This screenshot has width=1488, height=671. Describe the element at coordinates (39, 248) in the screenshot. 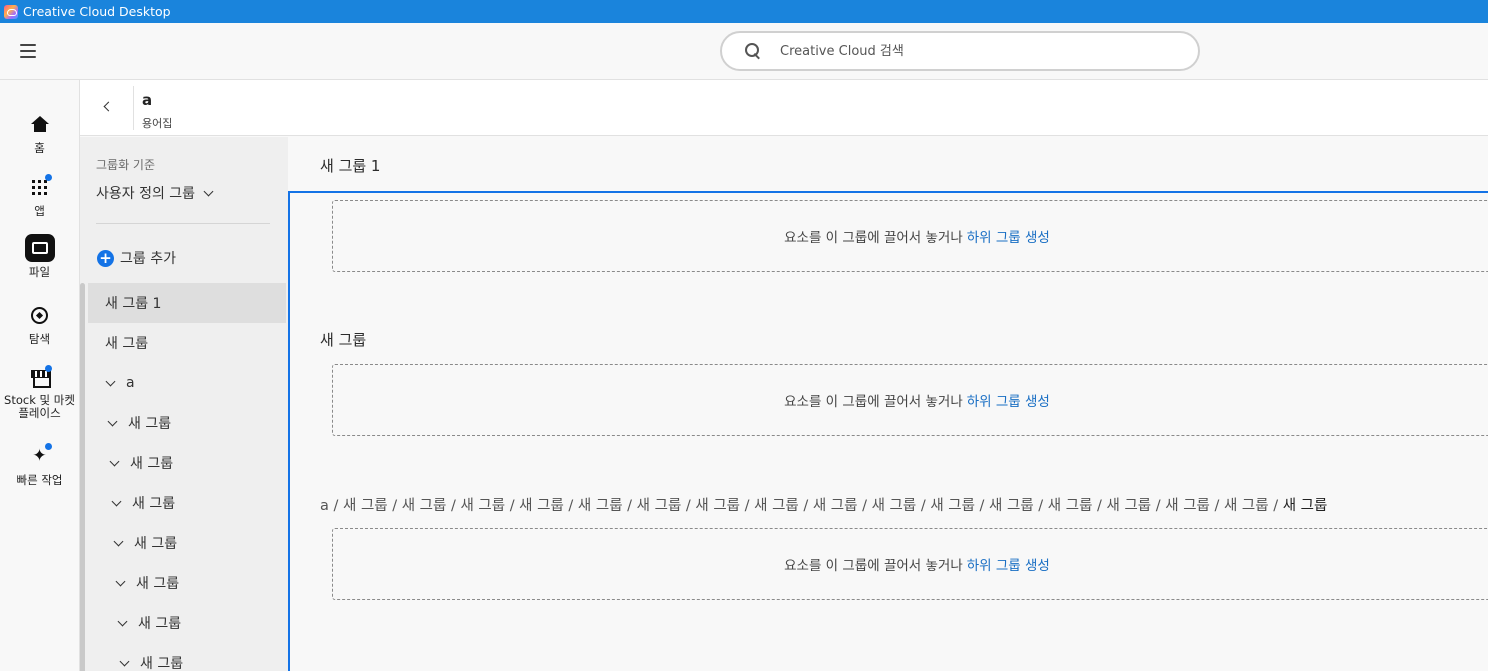

I see `folder-icon` at that location.